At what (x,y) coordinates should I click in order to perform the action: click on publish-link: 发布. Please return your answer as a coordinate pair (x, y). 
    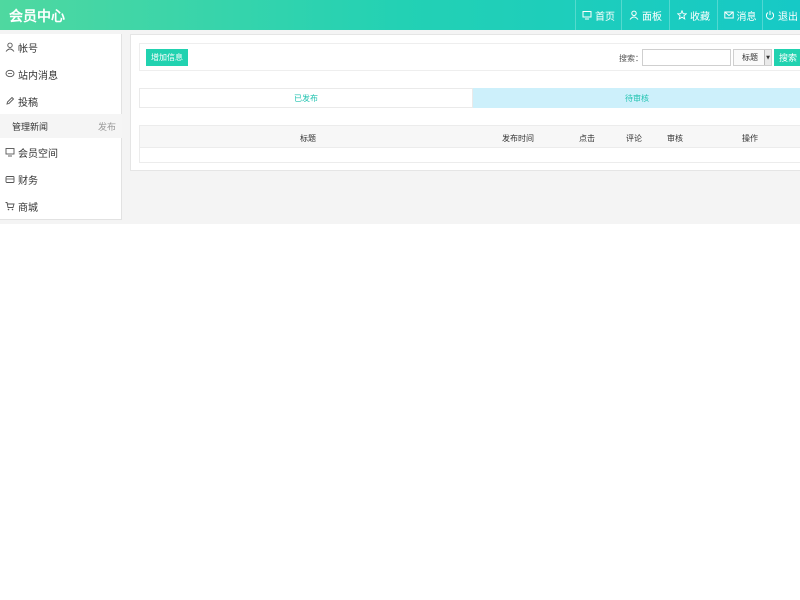
    Looking at the image, I should click on (107, 126).